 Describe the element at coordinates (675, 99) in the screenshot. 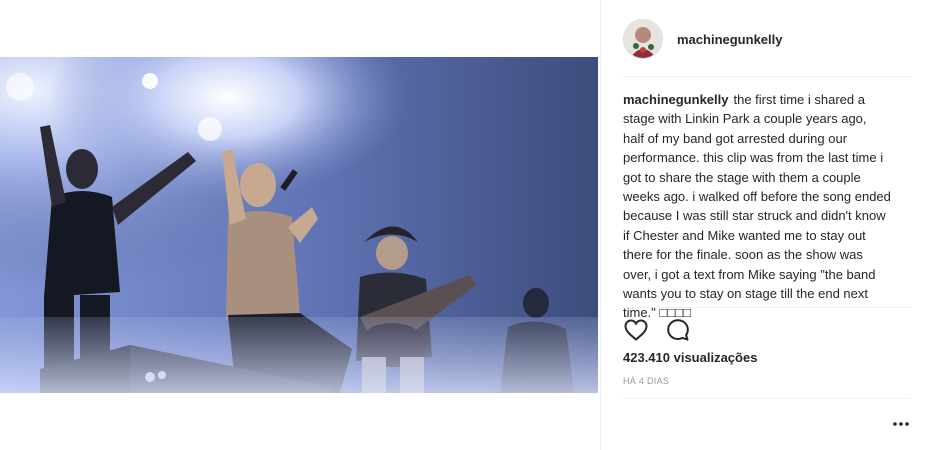

I see `caption-username: machinegunkelly` at that location.